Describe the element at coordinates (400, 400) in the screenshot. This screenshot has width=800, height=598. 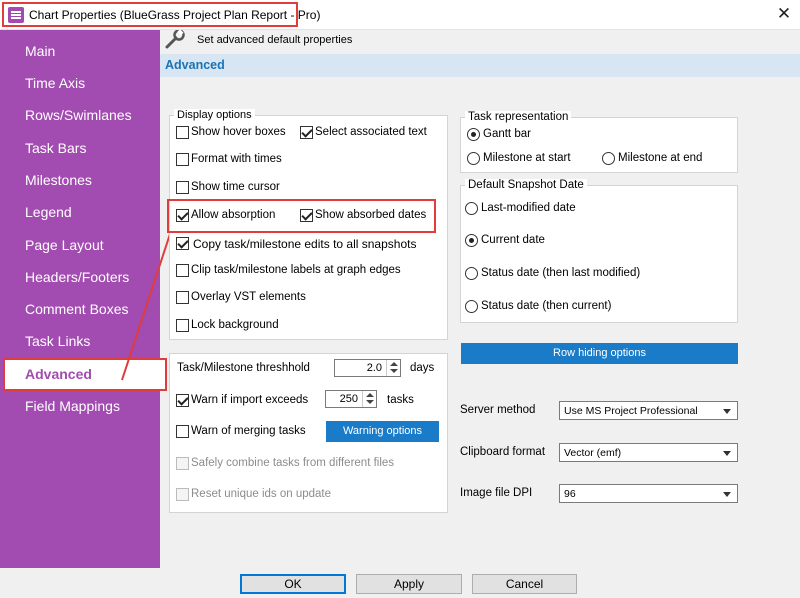
I see `warn-import-unit: tasks` at that location.